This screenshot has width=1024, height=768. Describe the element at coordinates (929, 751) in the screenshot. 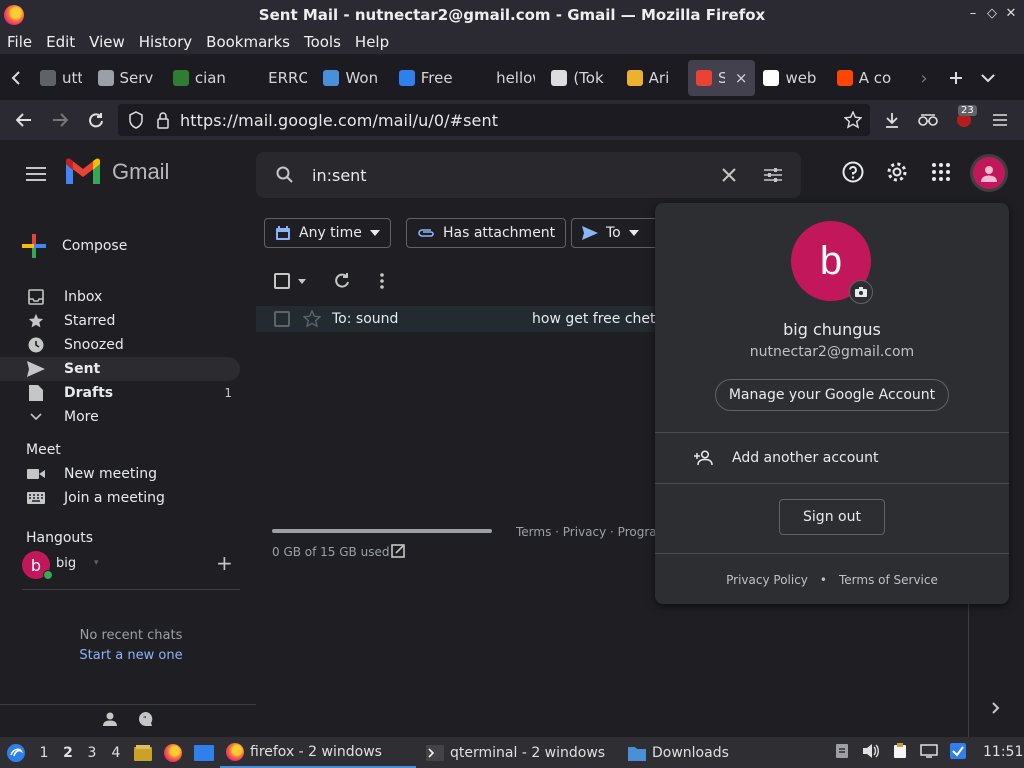

I see `network-icon` at that location.